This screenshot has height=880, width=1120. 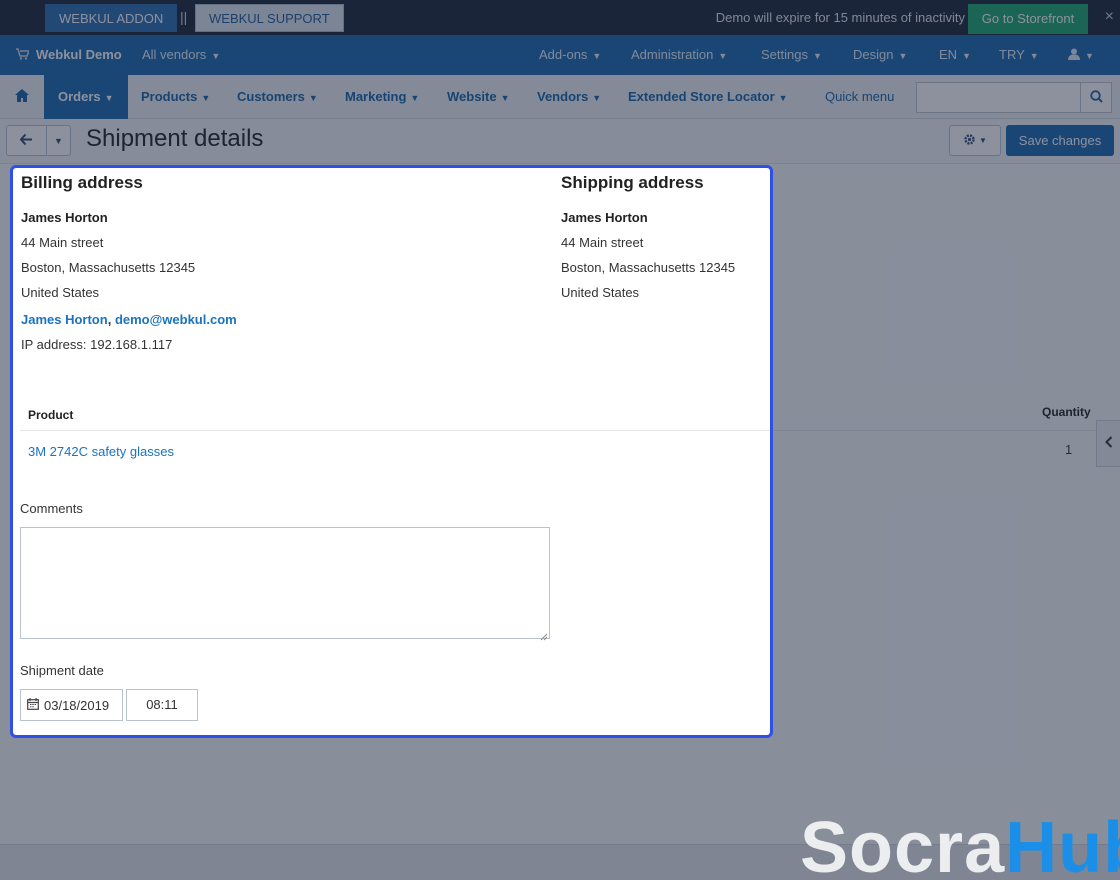 What do you see at coordinates (176, 319) in the screenshot?
I see `customer-email-link: demo@webkul.com` at bounding box center [176, 319].